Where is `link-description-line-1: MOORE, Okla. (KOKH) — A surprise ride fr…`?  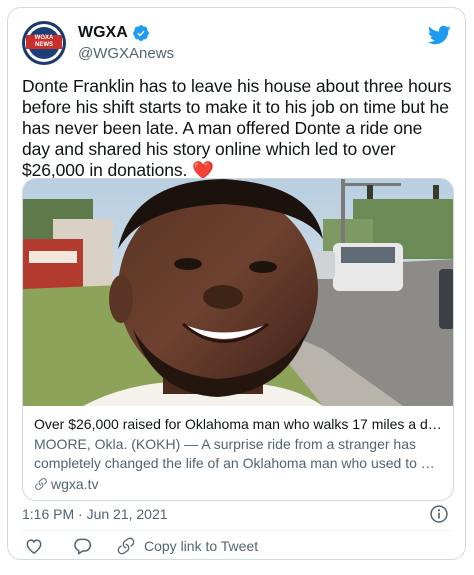
link-description-line-1: MOORE, Okla. (KOKH) — A surprise ride fr… is located at coordinates (225, 444).